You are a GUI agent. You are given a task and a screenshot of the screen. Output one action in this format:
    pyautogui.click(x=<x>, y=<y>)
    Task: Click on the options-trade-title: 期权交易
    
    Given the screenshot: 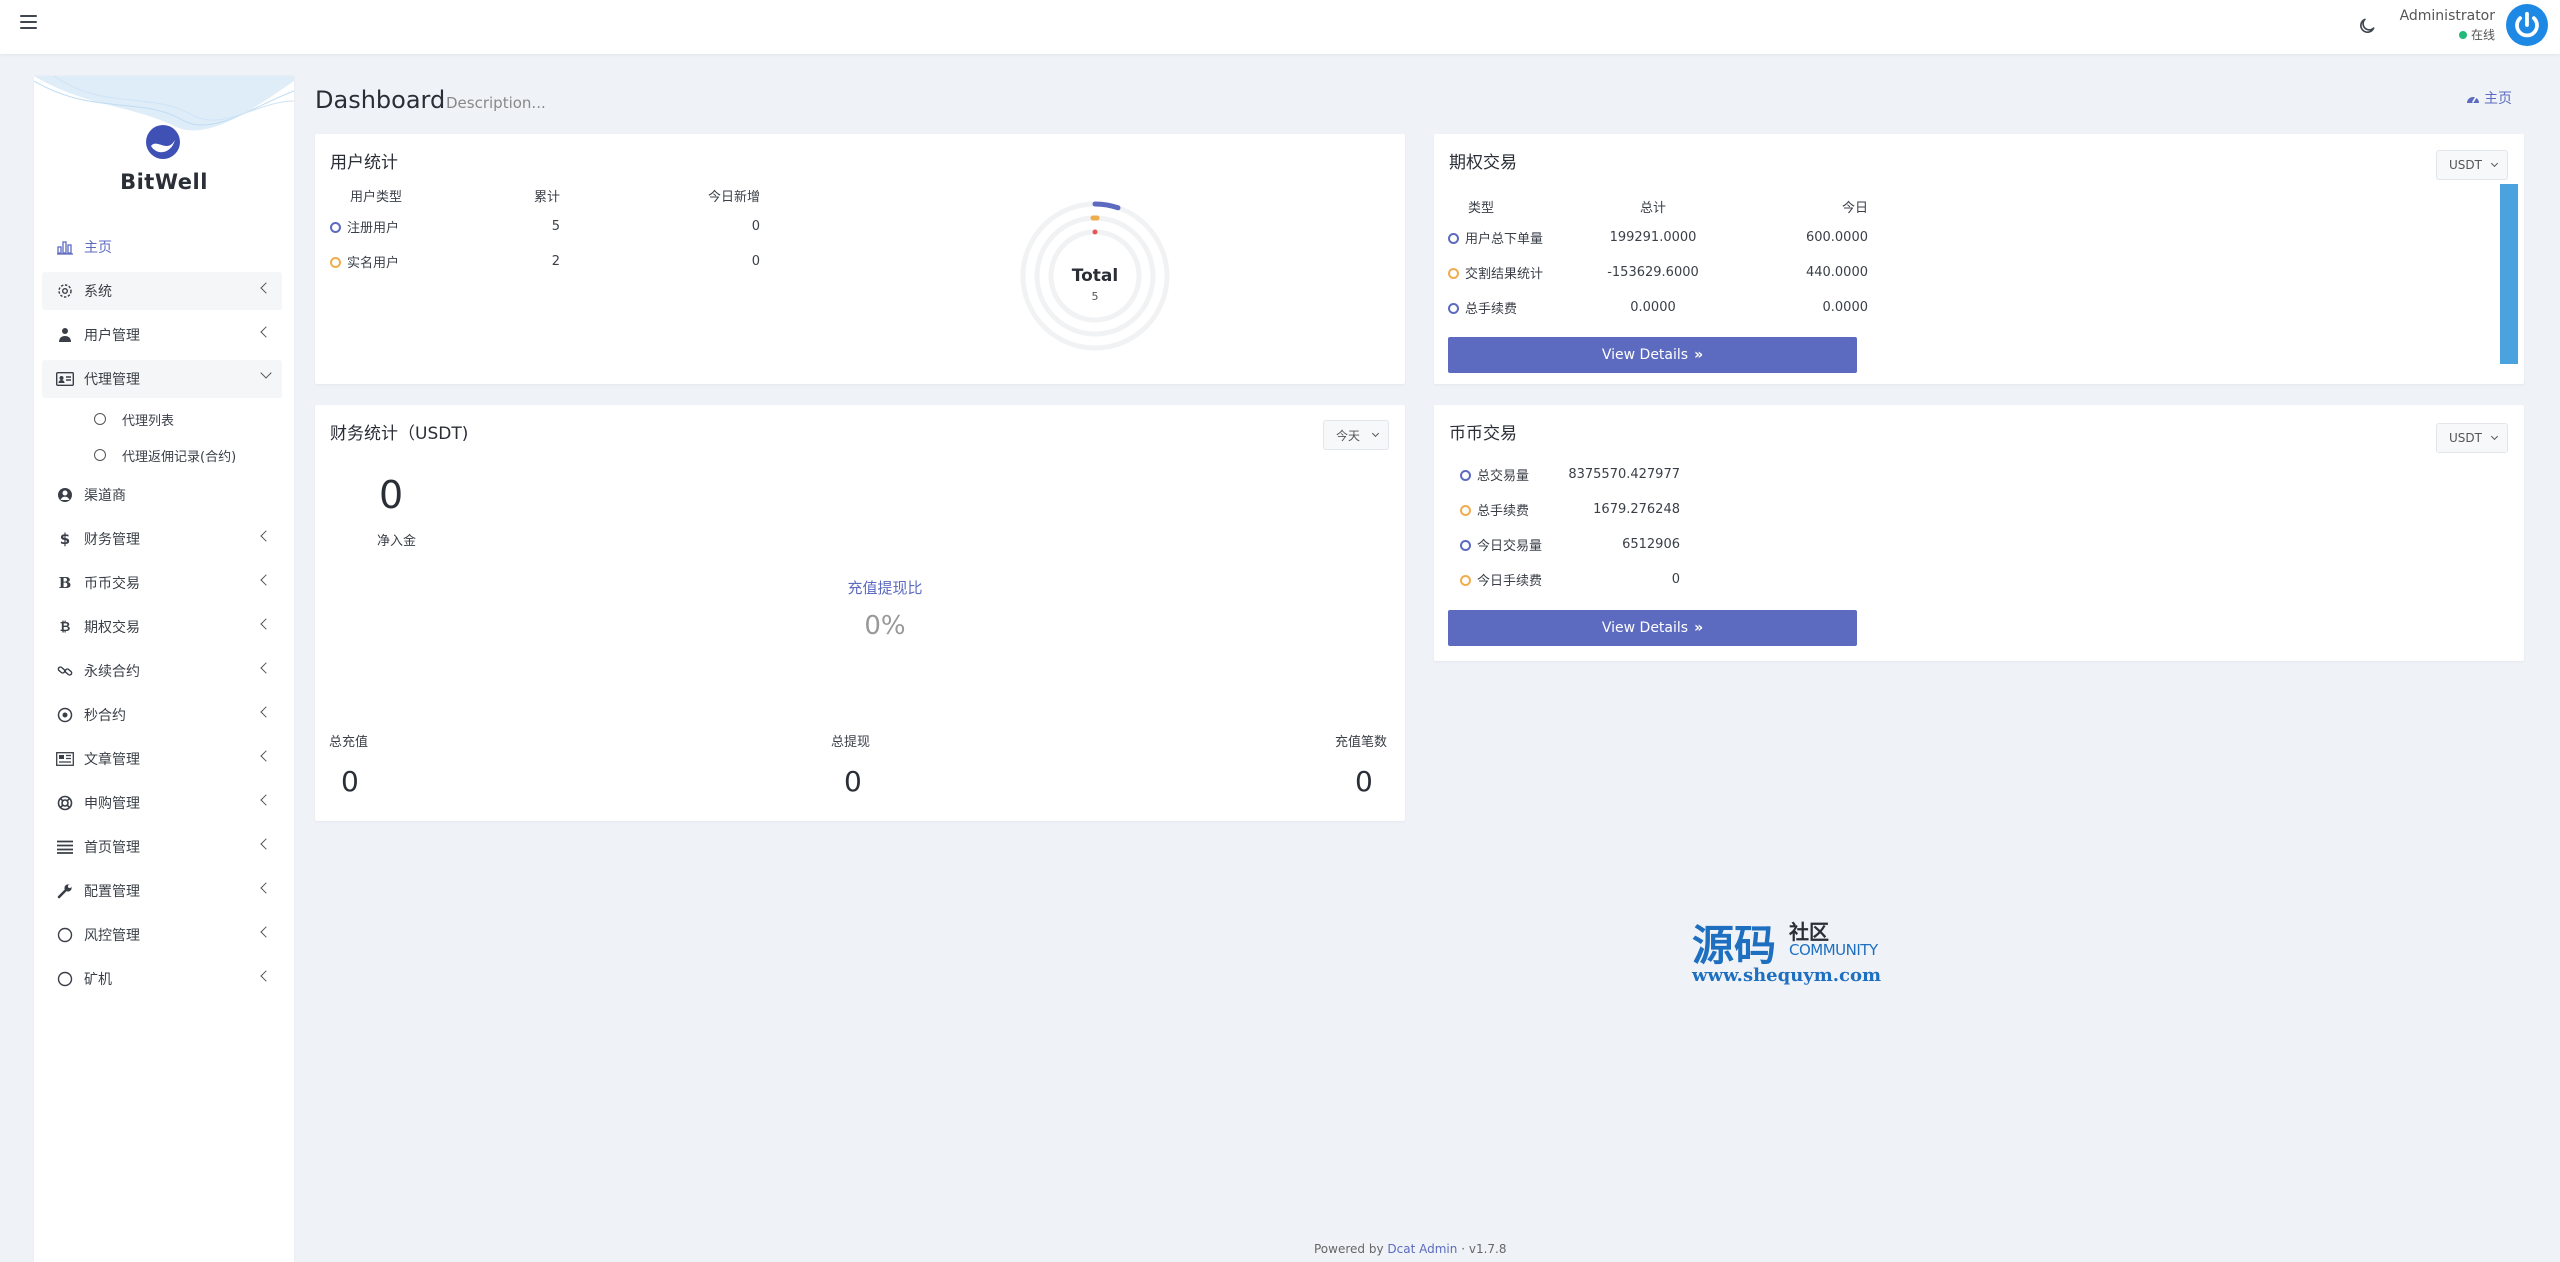 What is the action you would take?
    pyautogui.click(x=1483, y=163)
    